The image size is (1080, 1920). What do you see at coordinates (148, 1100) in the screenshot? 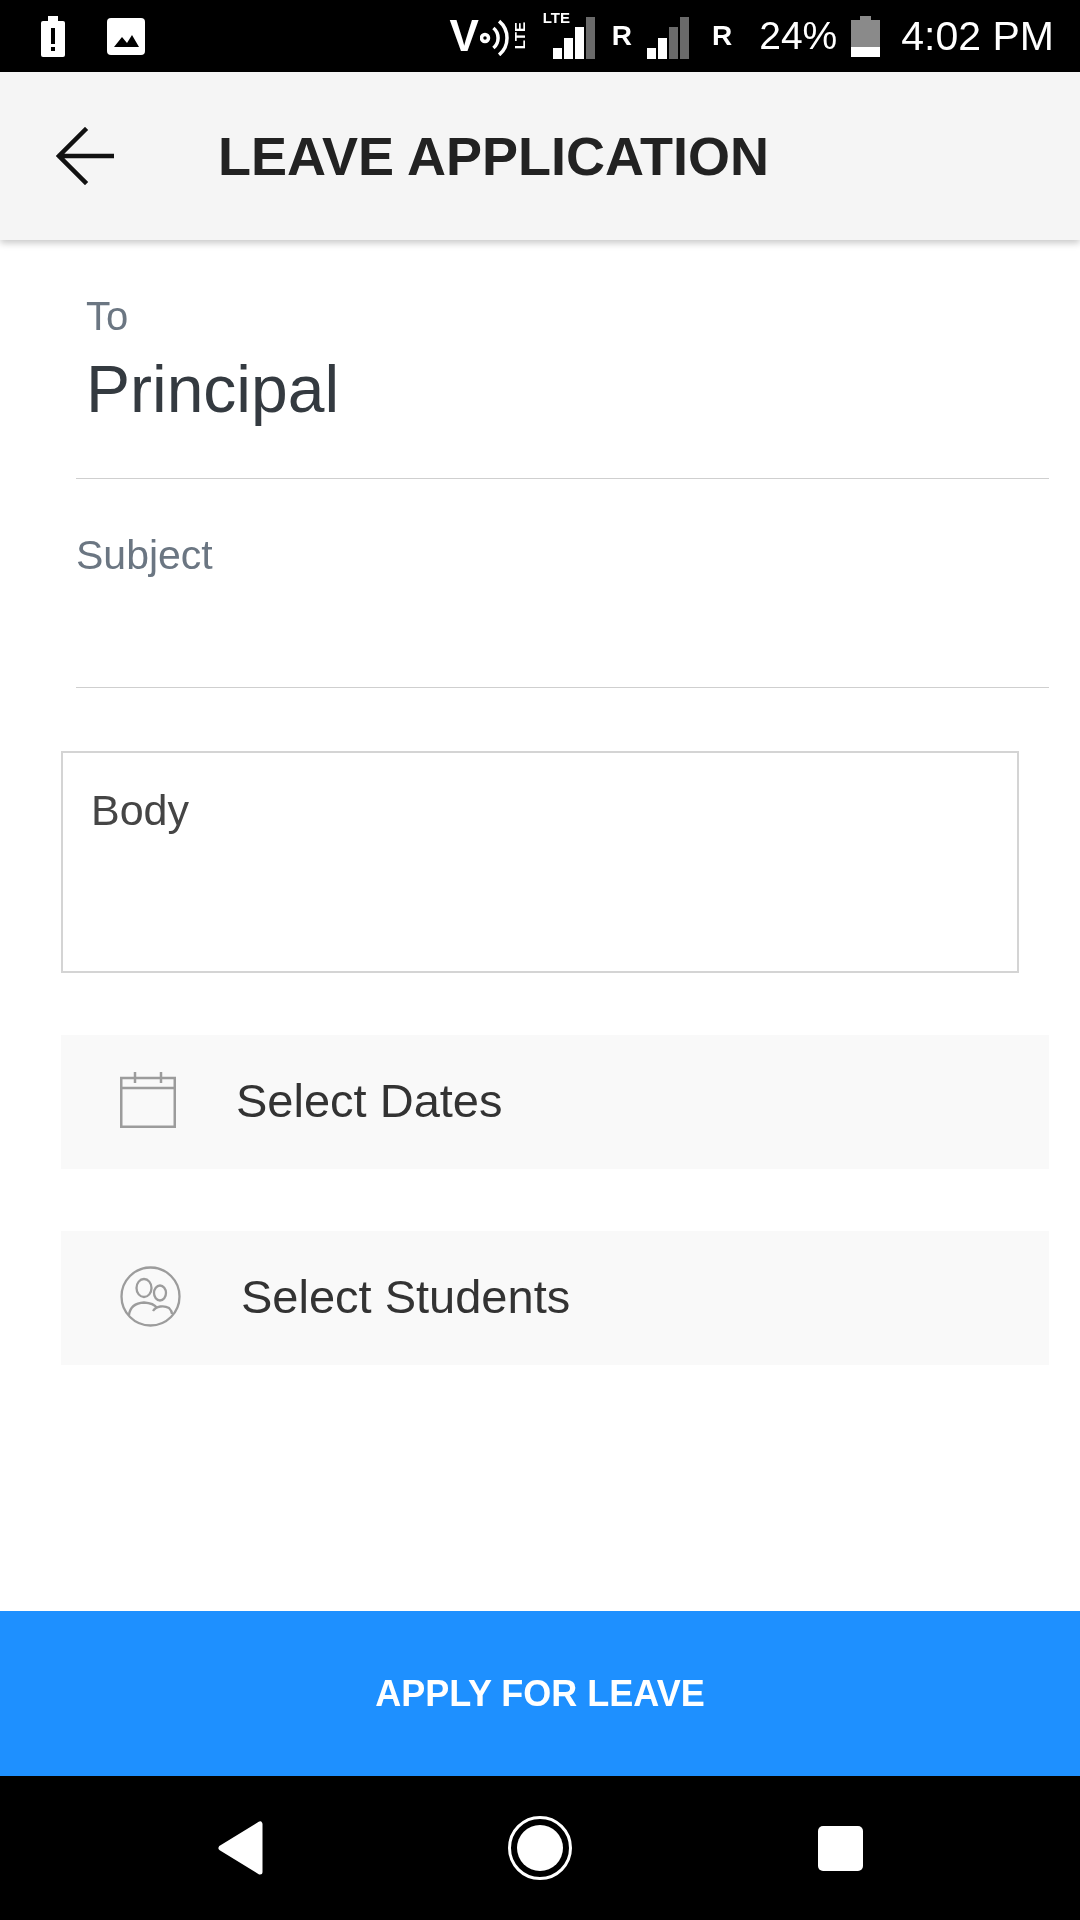
I see `calendar-icon` at bounding box center [148, 1100].